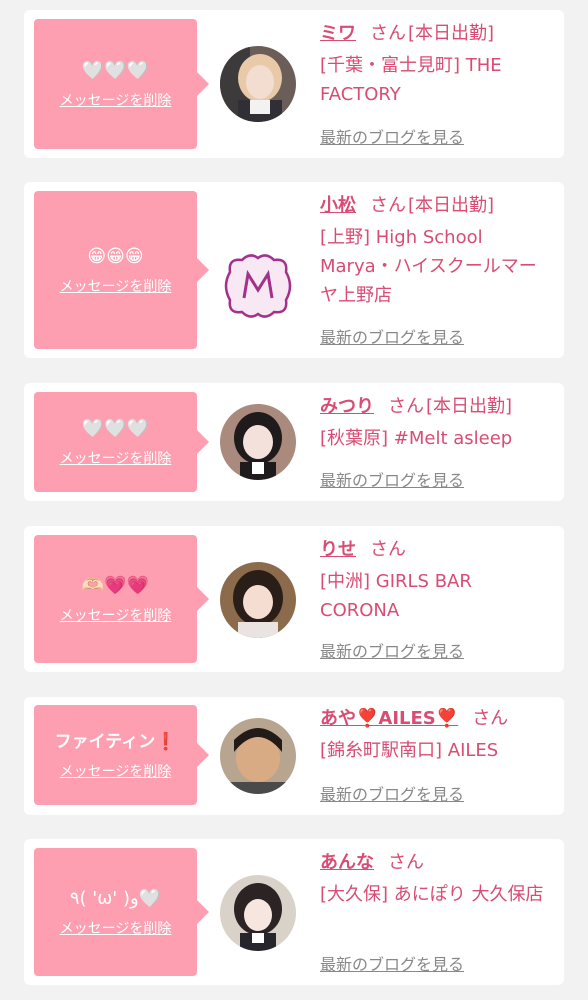 Image resolution: width=588 pixels, height=1000 pixels. What do you see at coordinates (432, 894) in the screenshot?
I see `shop-name: [大久保] あにぽり 大久保店` at bounding box center [432, 894].